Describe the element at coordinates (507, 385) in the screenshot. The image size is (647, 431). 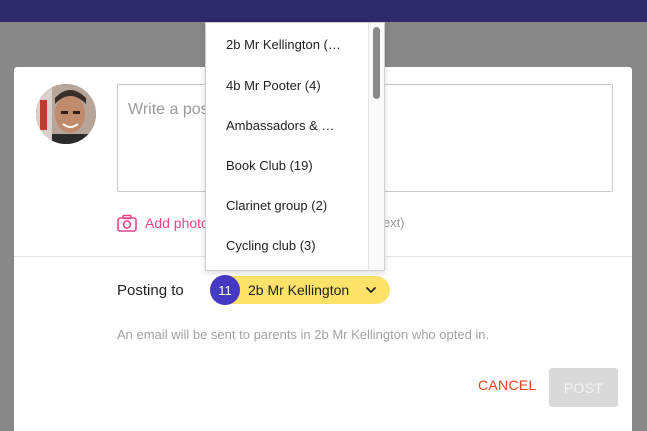
I see `cancel-button: CANCEL` at that location.